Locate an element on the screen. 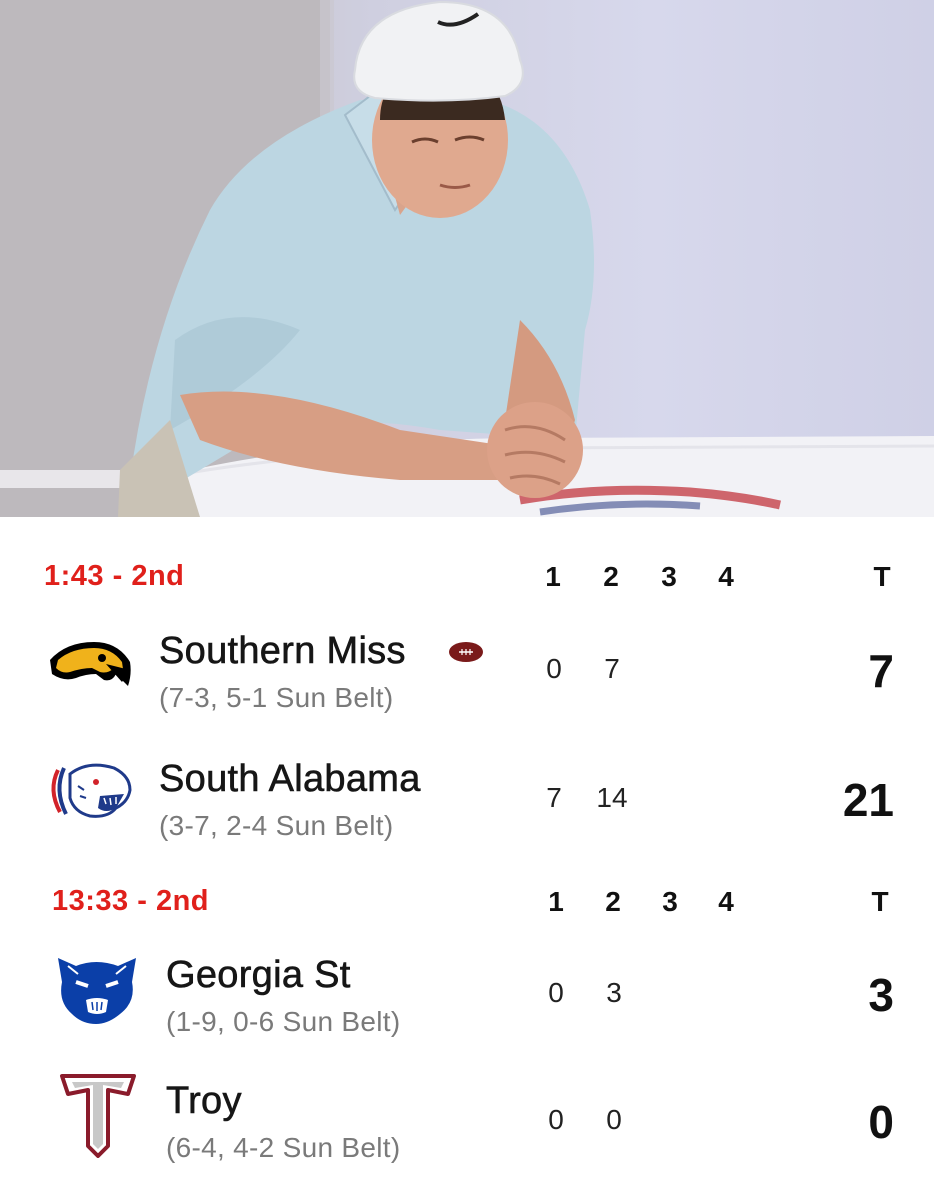  game-status: 13:33 - 2nd is located at coordinates (130, 901).